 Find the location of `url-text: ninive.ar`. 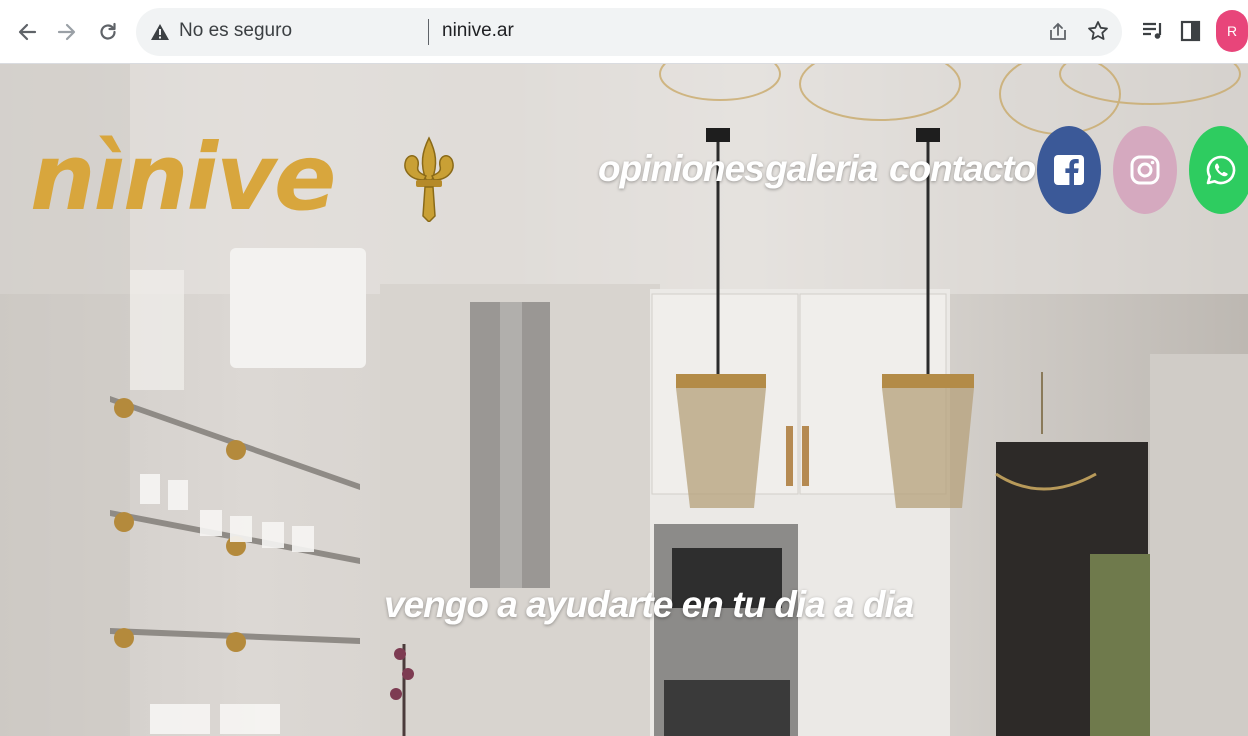

url-text: ninive.ar is located at coordinates (478, 31).